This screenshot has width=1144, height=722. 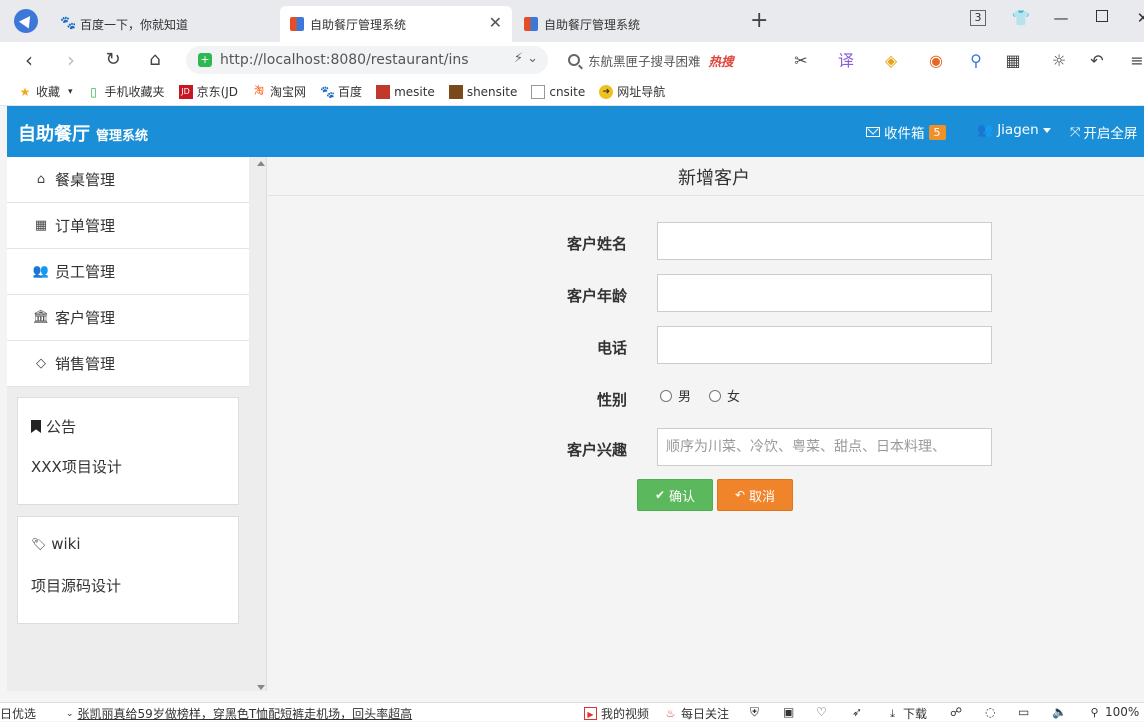 I want to click on gender-label: 性别, so click(x=611, y=400).